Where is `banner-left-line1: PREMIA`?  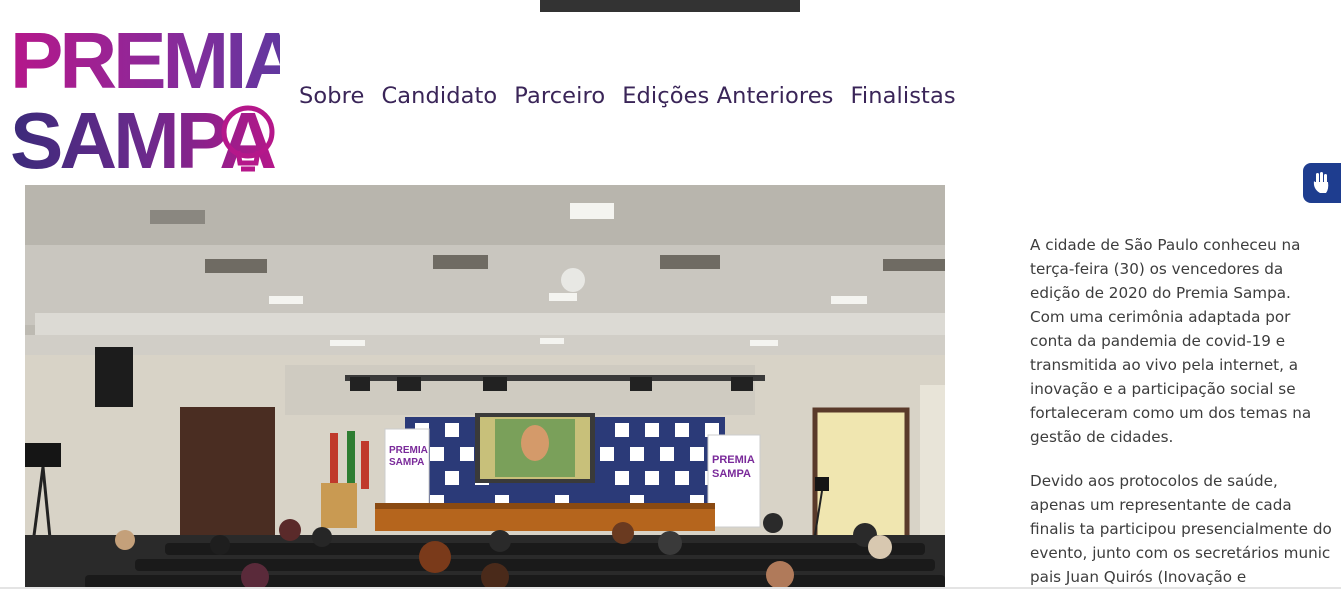
banner-left-line1: PREMIA is located at coordinates (408, 450).